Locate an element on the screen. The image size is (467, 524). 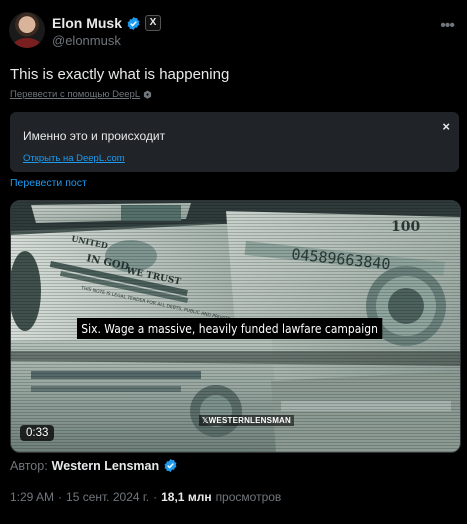
more-options-icon: ••• is located at coordinates (447, 26).